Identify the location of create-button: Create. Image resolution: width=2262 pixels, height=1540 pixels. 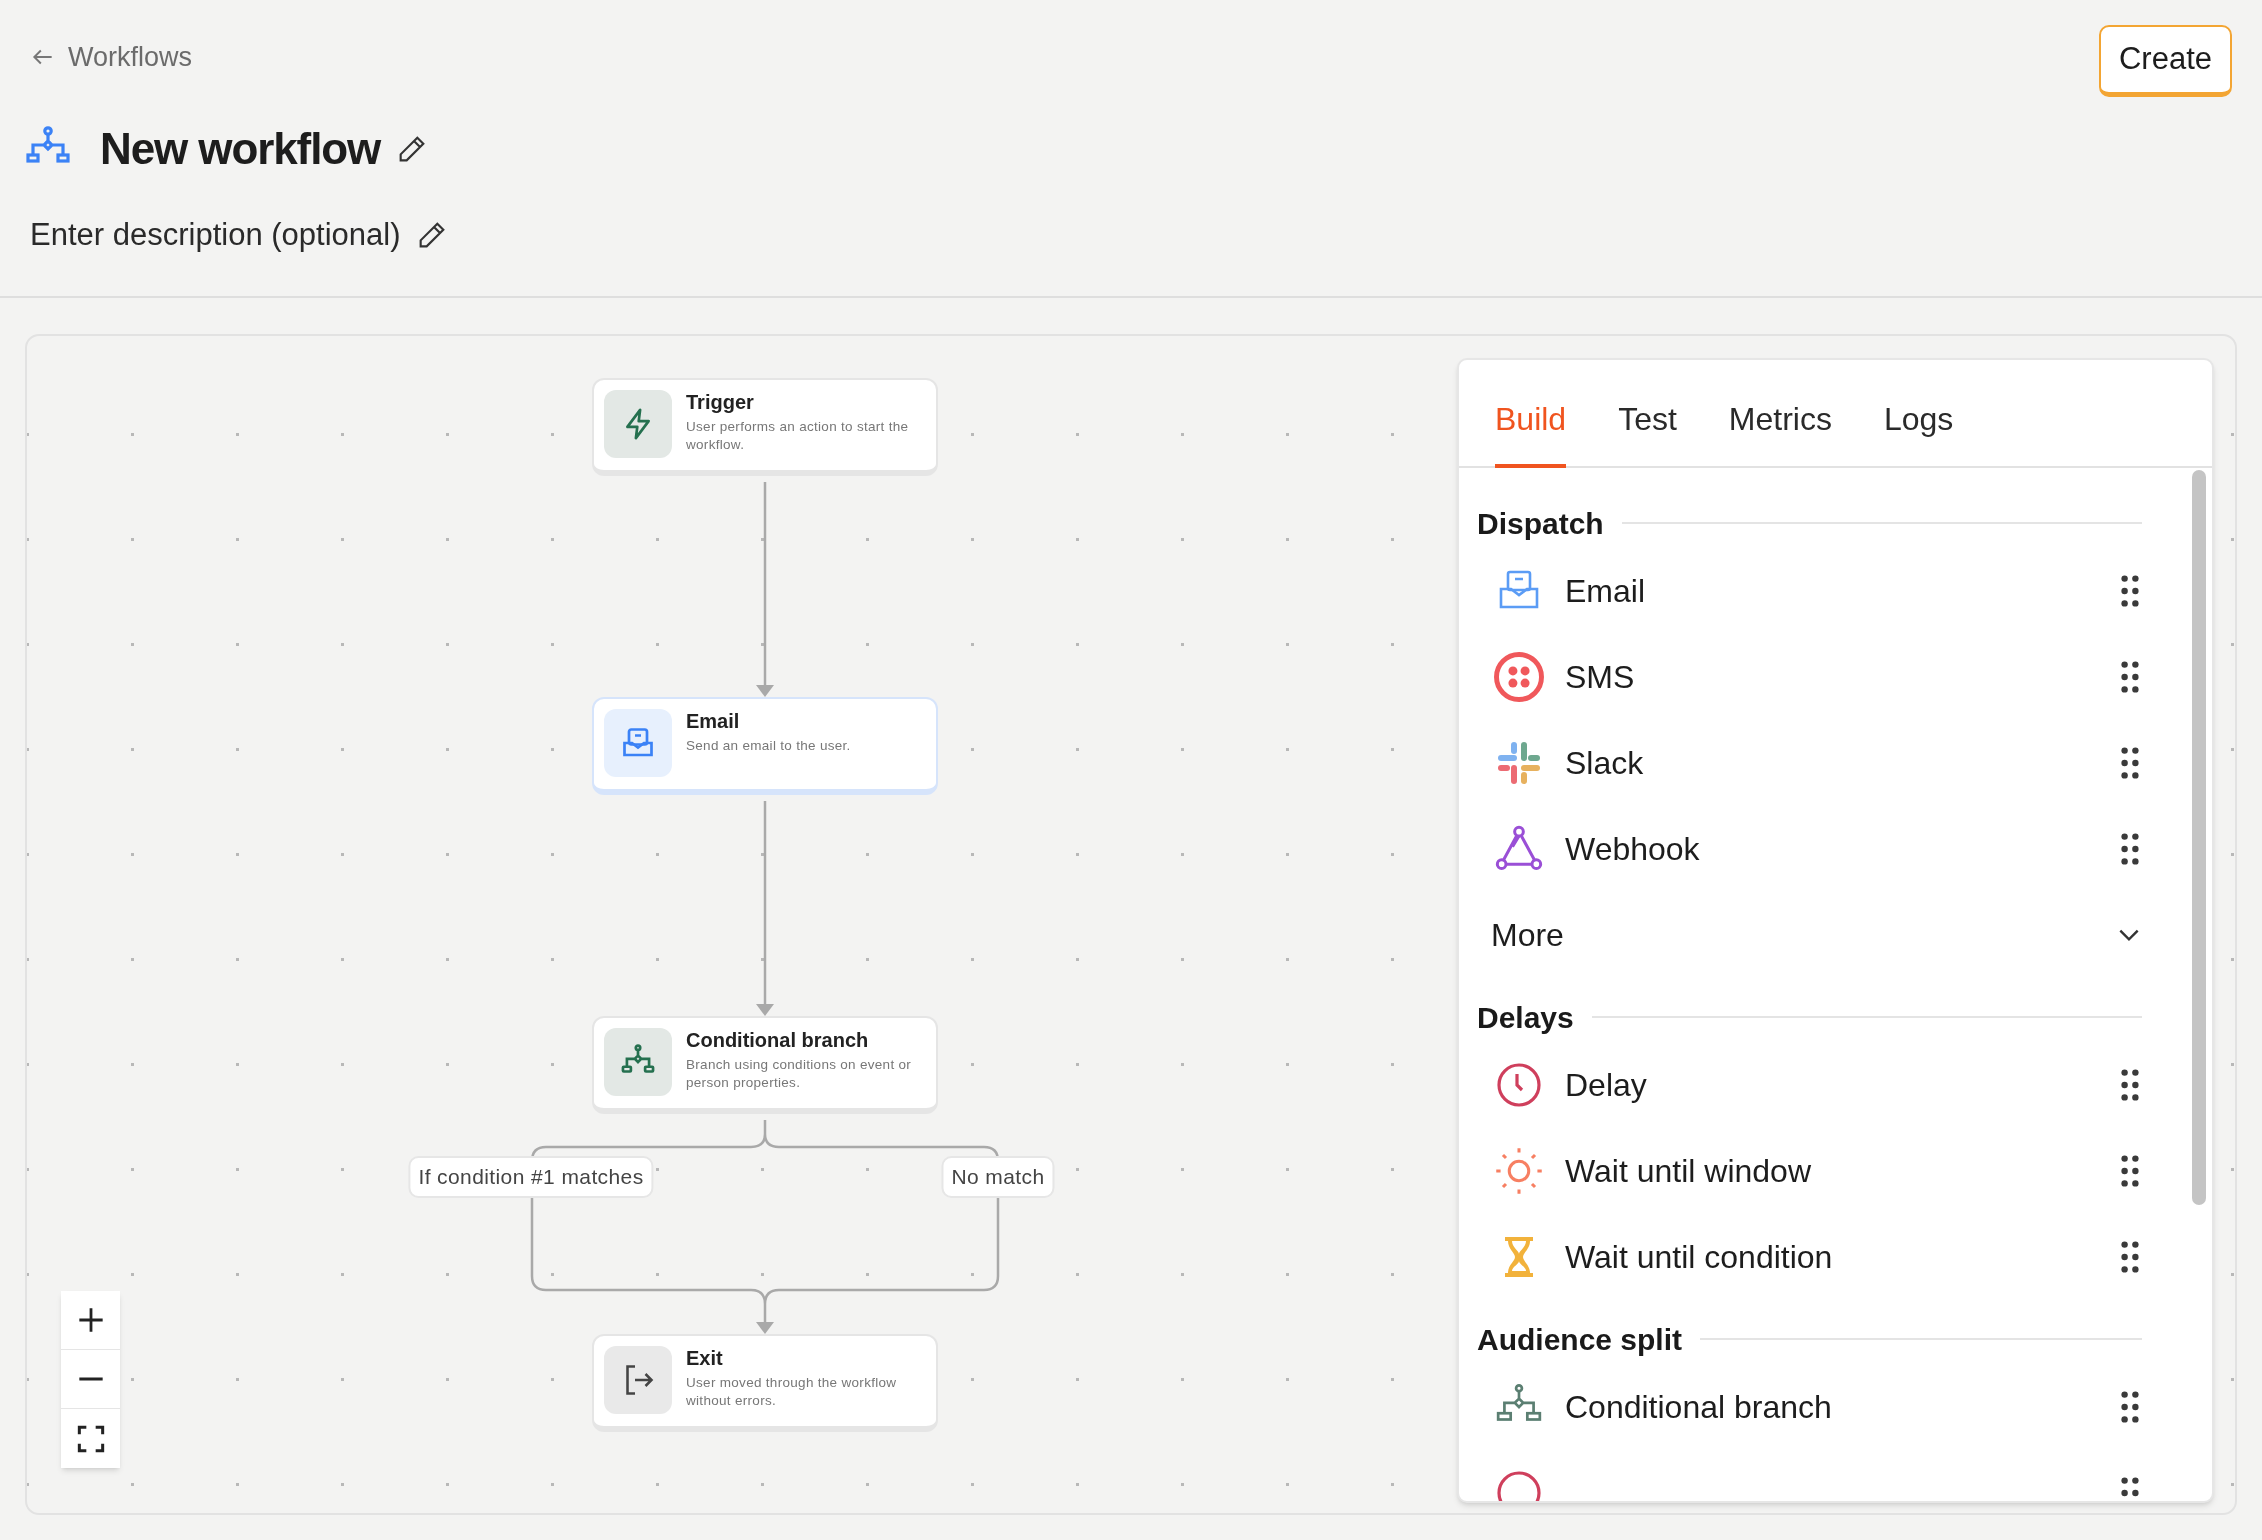
(2165, 61).